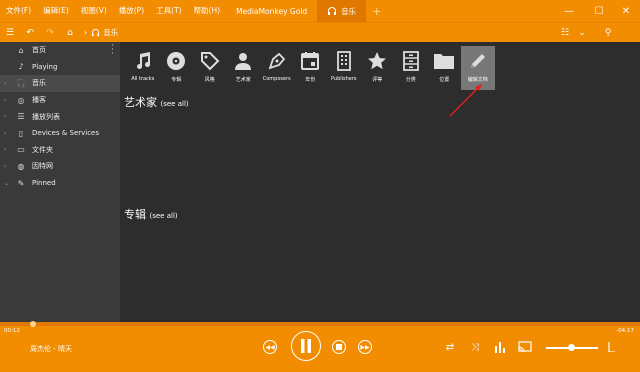  Describe the element at coordinates (569, 11) in the screenshot. I see `minimize-button: —` at that location.